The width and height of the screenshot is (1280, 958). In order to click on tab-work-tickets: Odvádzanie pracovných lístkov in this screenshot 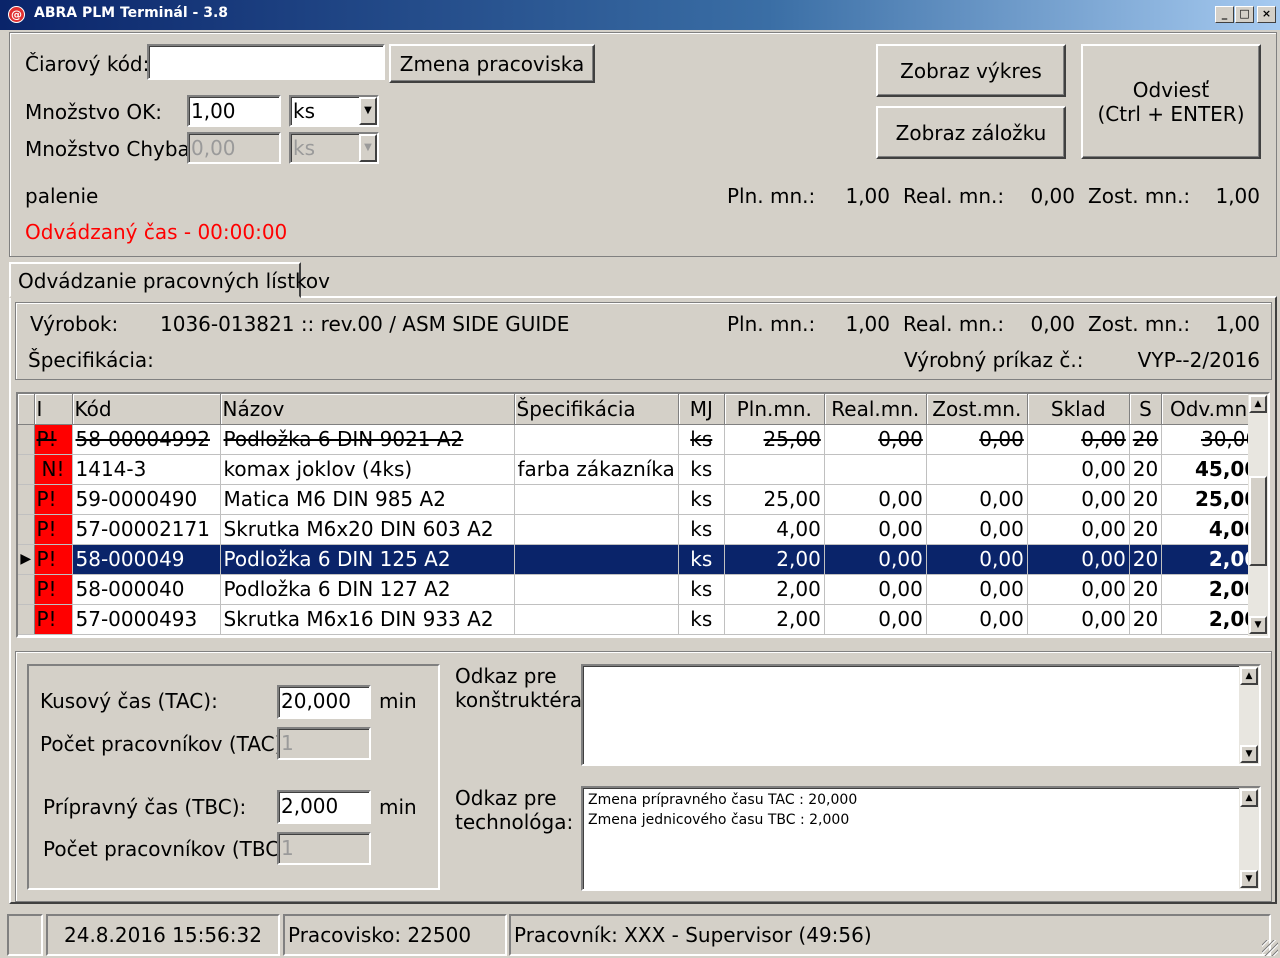, I will do `click(169, 280)`.